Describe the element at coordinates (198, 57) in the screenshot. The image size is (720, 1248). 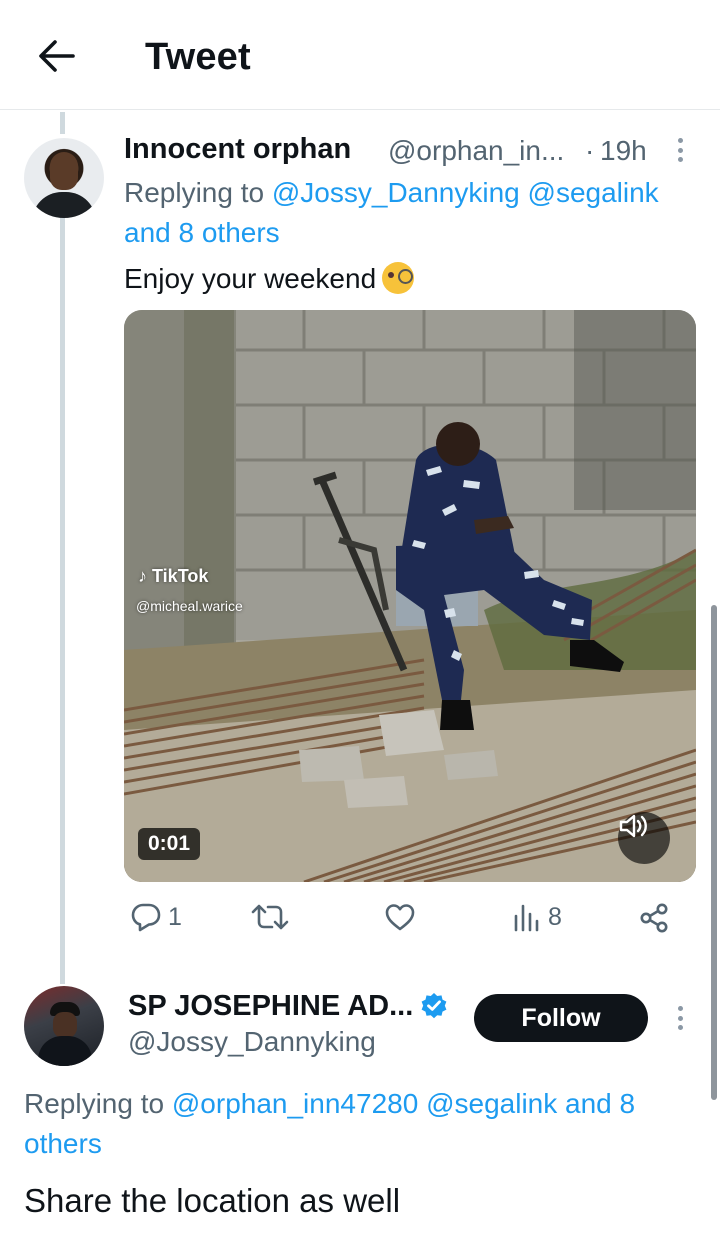
I see `page-title: Tweet` at that location.